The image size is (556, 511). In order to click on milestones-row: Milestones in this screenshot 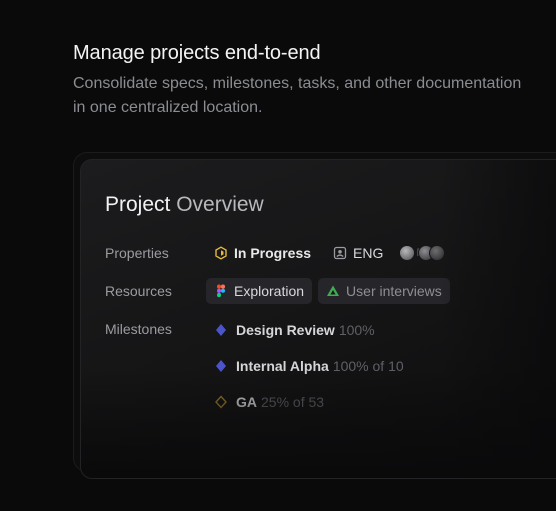, I will do `click(159, 329)`.